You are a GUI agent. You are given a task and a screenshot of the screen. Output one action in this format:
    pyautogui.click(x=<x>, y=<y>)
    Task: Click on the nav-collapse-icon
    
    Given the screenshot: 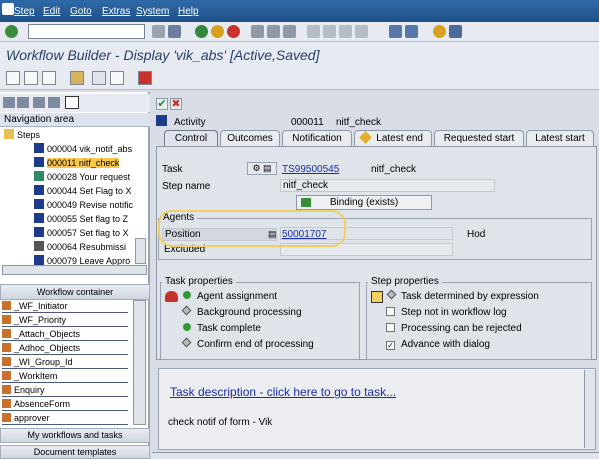 What is the action you would take?
    pyautogui.click(x=23, y=102)
    